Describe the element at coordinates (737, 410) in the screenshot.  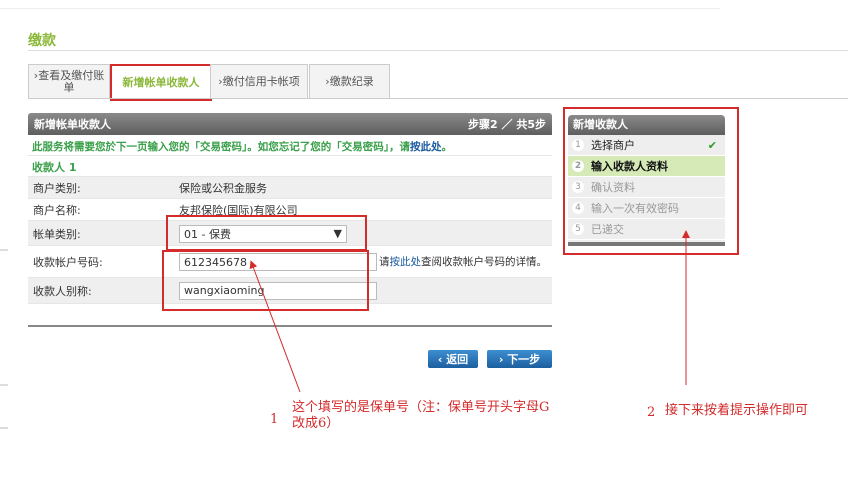
I see `annotation-2-text: 接下来按着提示操作即可` at that location.